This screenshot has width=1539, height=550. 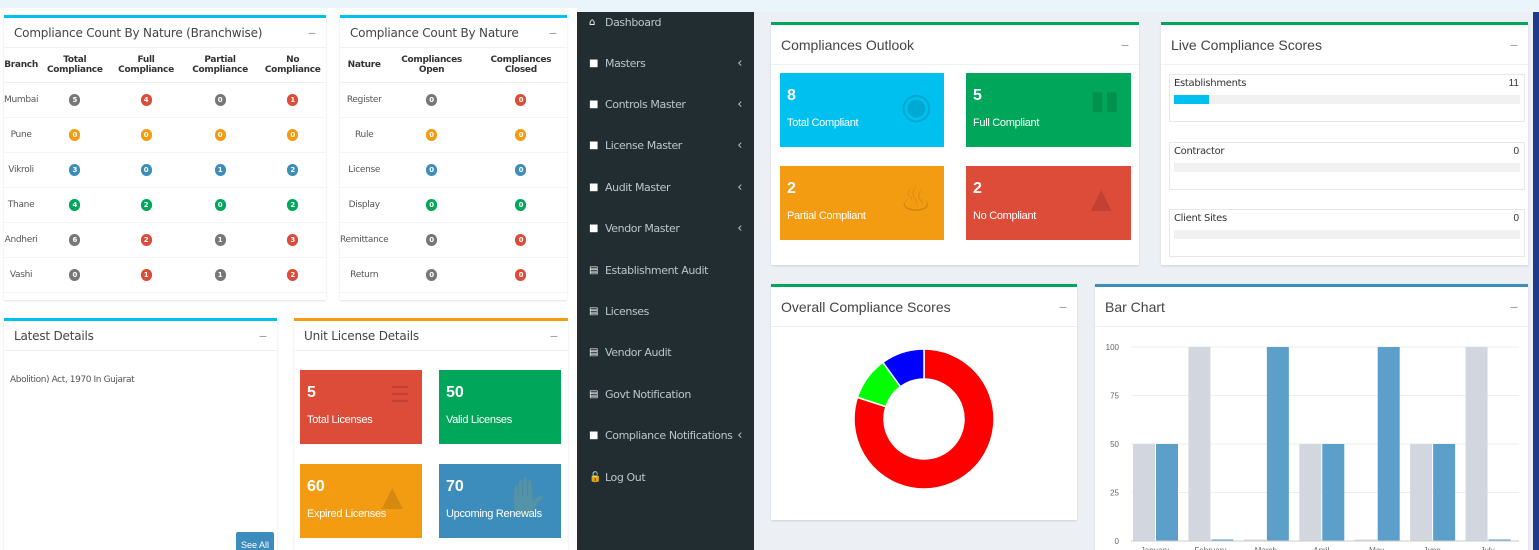 What do you see at coordinates (1048, 110) in the screenshot?
I see `full-compliant-tile: 5 Full Compliant ▮▮` at bounding box center [1048, 110].